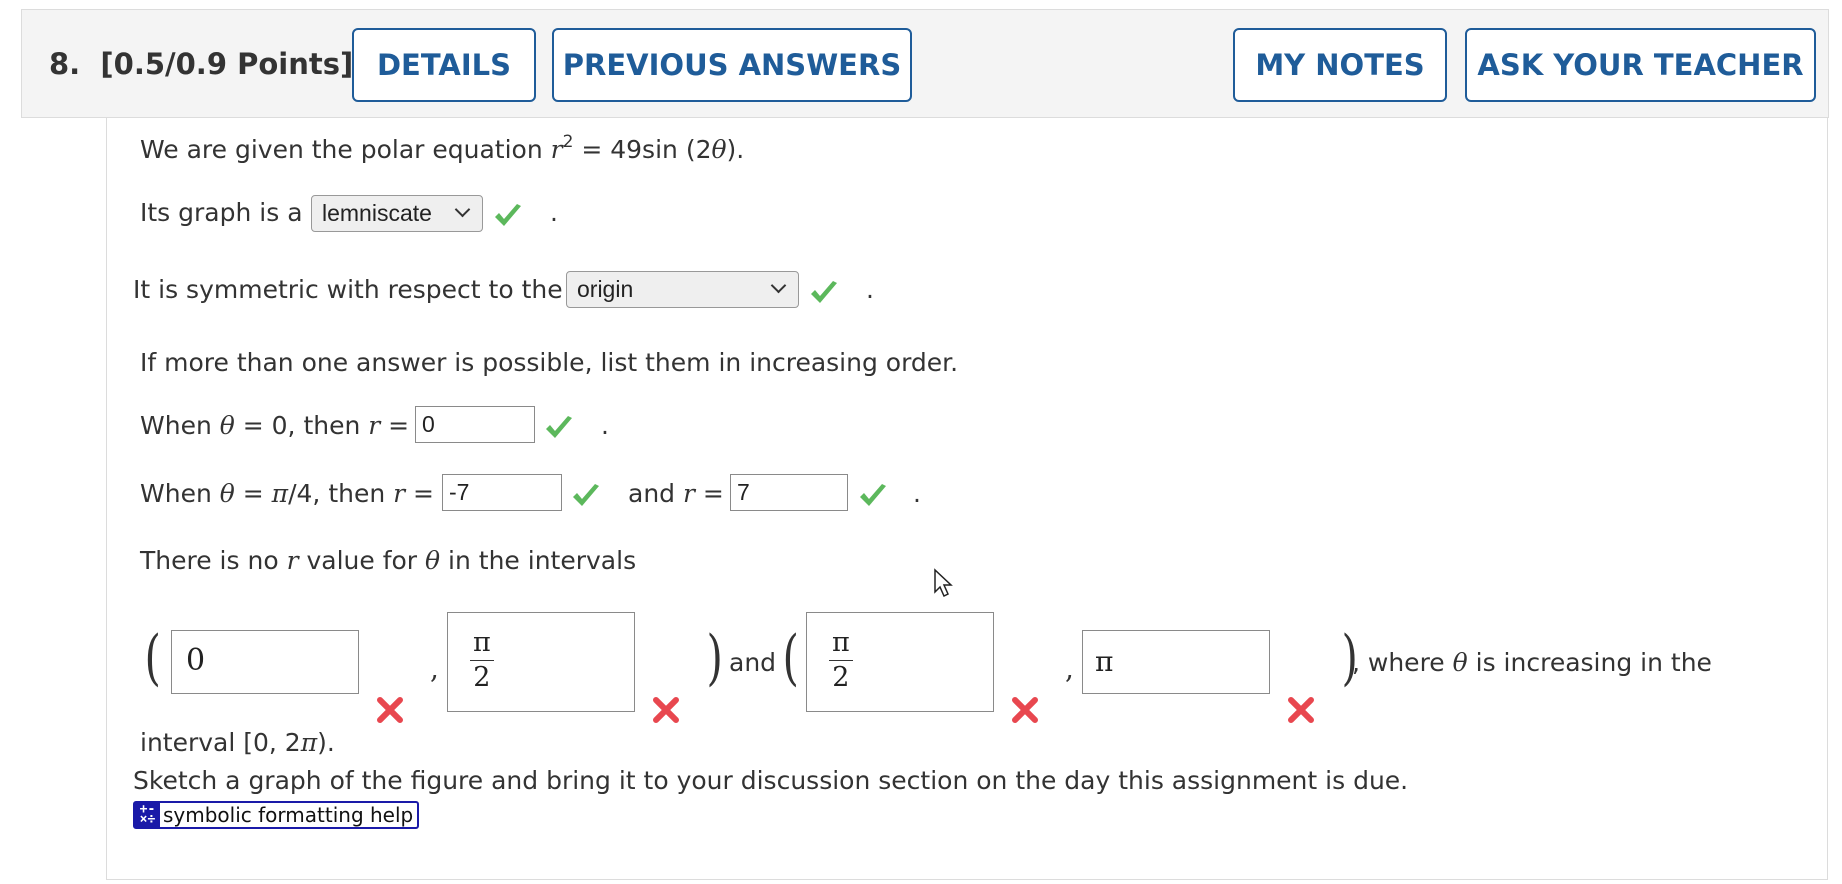  Describe the element at coordinates (237, 742) in the screenshot. I see `interval-domain-text: interval [0, 2π).` at that location.